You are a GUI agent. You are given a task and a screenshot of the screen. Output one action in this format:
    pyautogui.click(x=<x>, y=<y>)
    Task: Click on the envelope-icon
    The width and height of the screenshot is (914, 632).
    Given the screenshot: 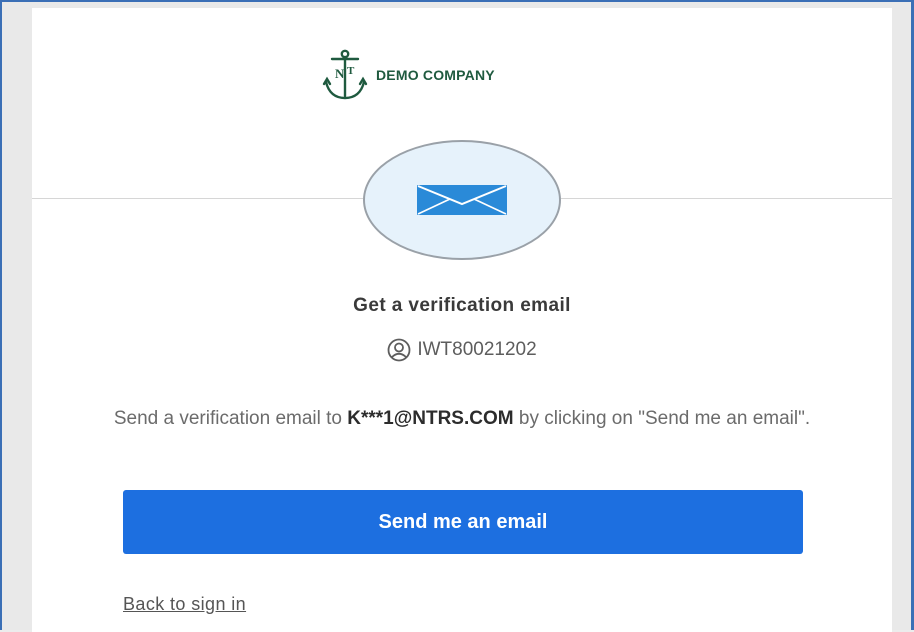 What is the action you would take?
    pyautogui.click(x=462, y=200)
    